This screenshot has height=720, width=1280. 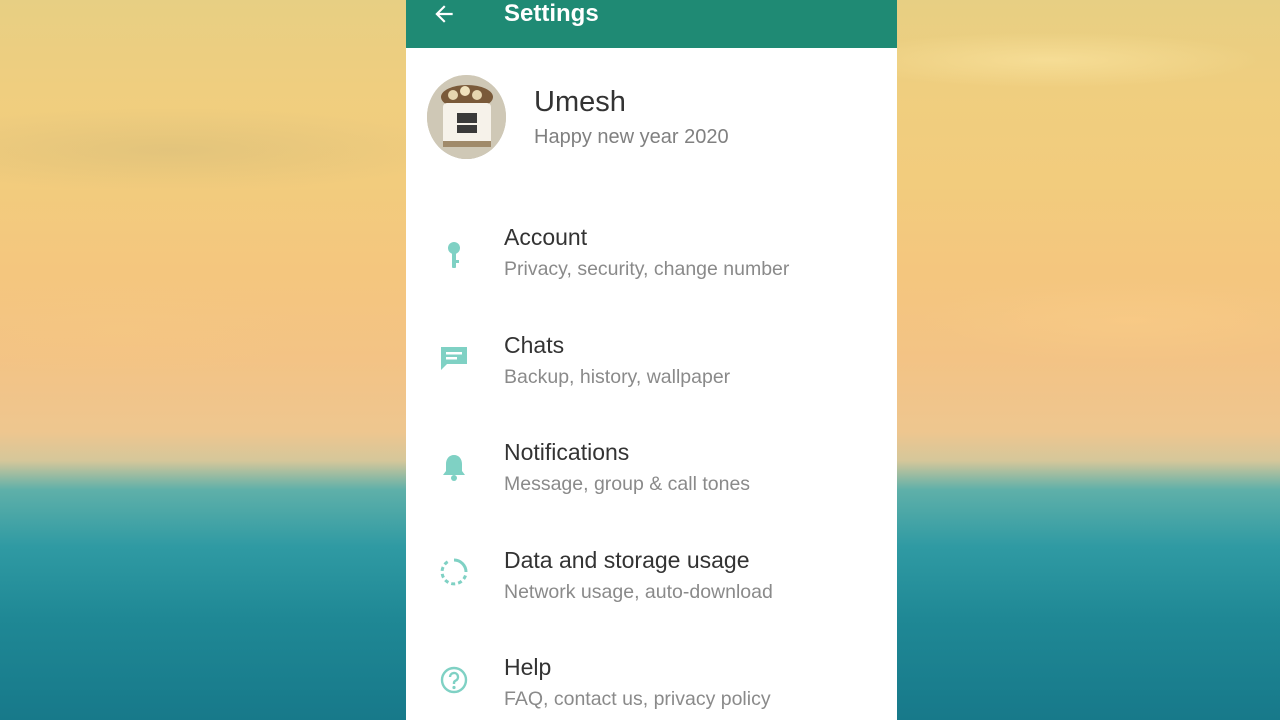 I want to click on cake-photo-icon, so click(x=466, y=117).